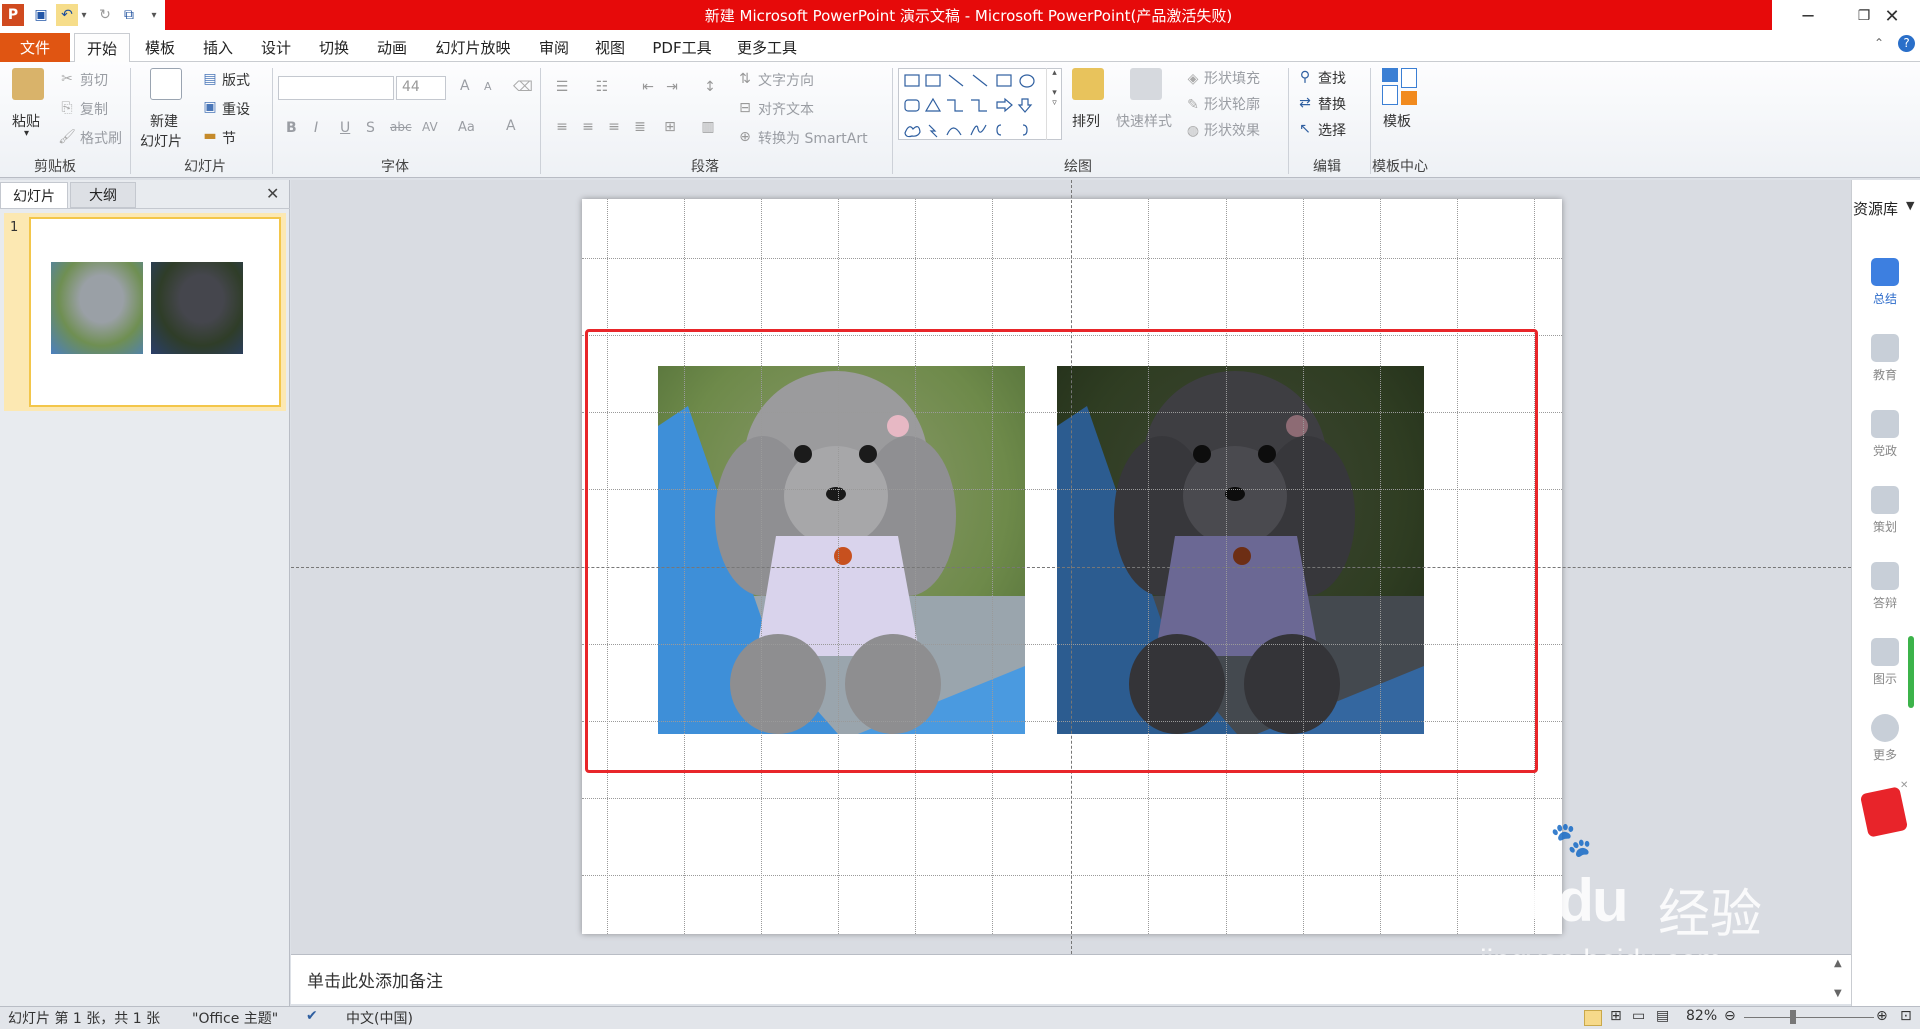 The image size is (1920, 1029). What do you see at coordinates (421, 88) in the screenshot?
I see `font-size-combo: 44` at bounding box center [421, 88].